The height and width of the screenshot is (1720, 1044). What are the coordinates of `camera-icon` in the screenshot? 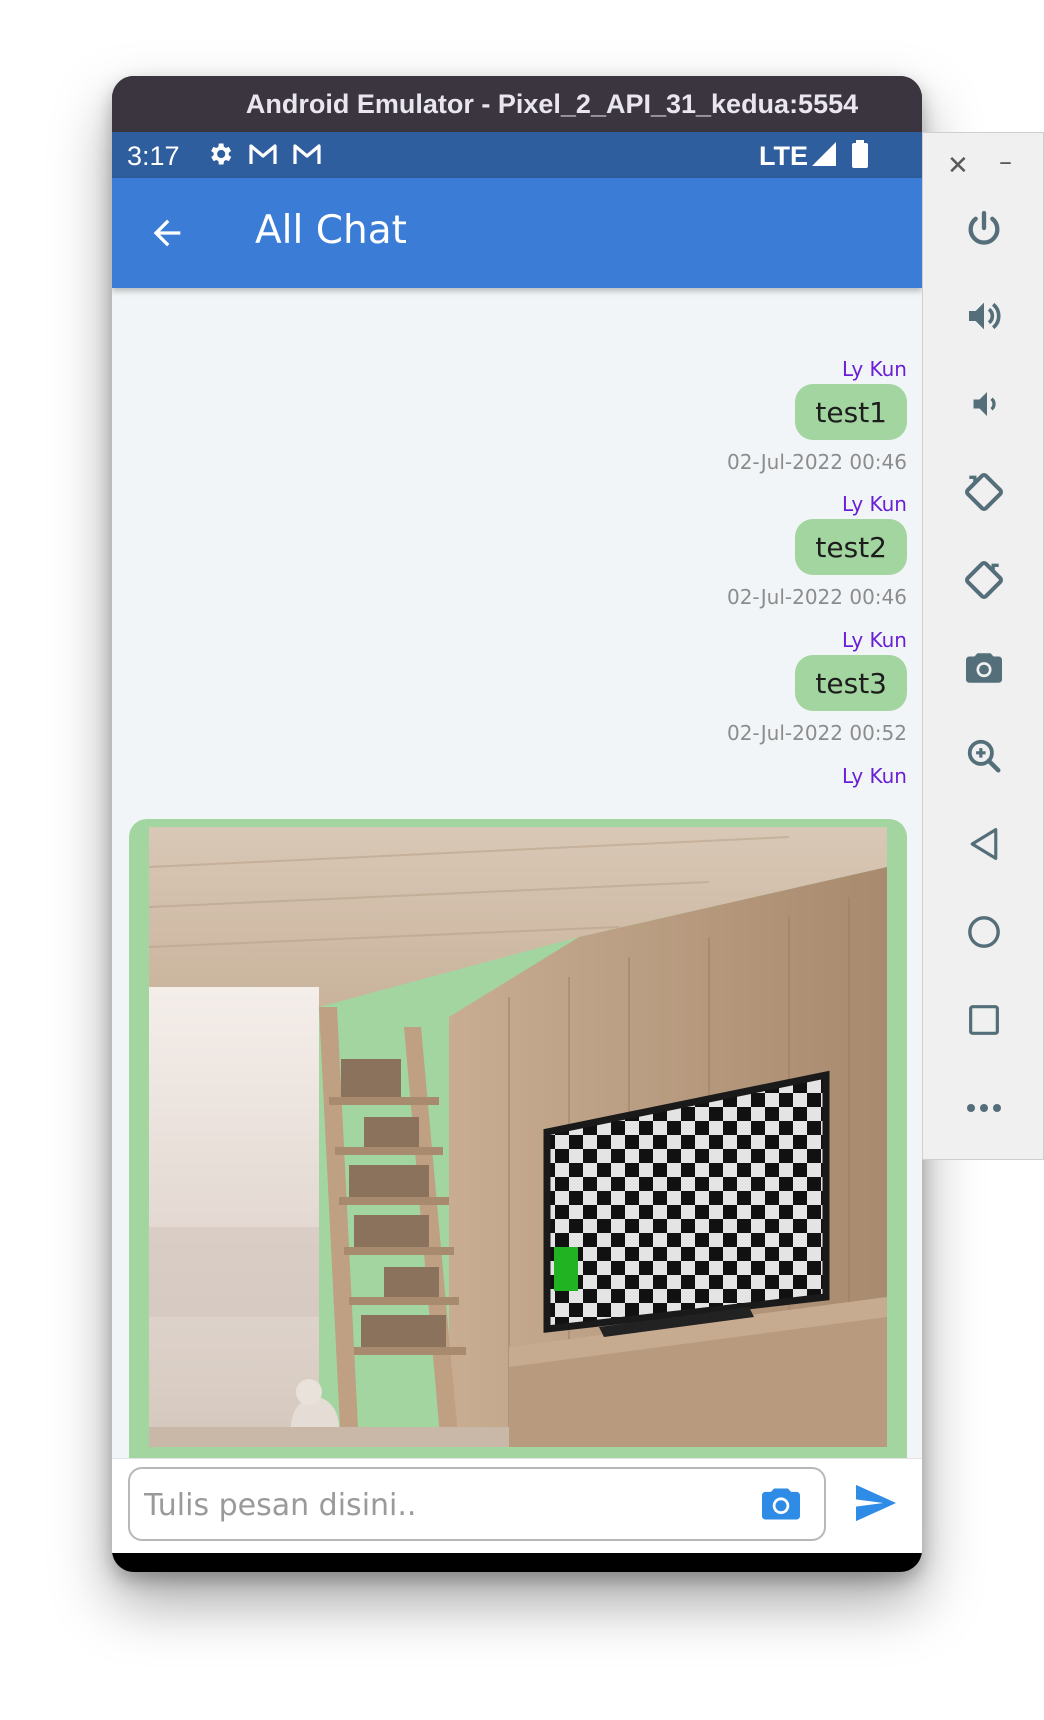 It's located at (781, 1506).